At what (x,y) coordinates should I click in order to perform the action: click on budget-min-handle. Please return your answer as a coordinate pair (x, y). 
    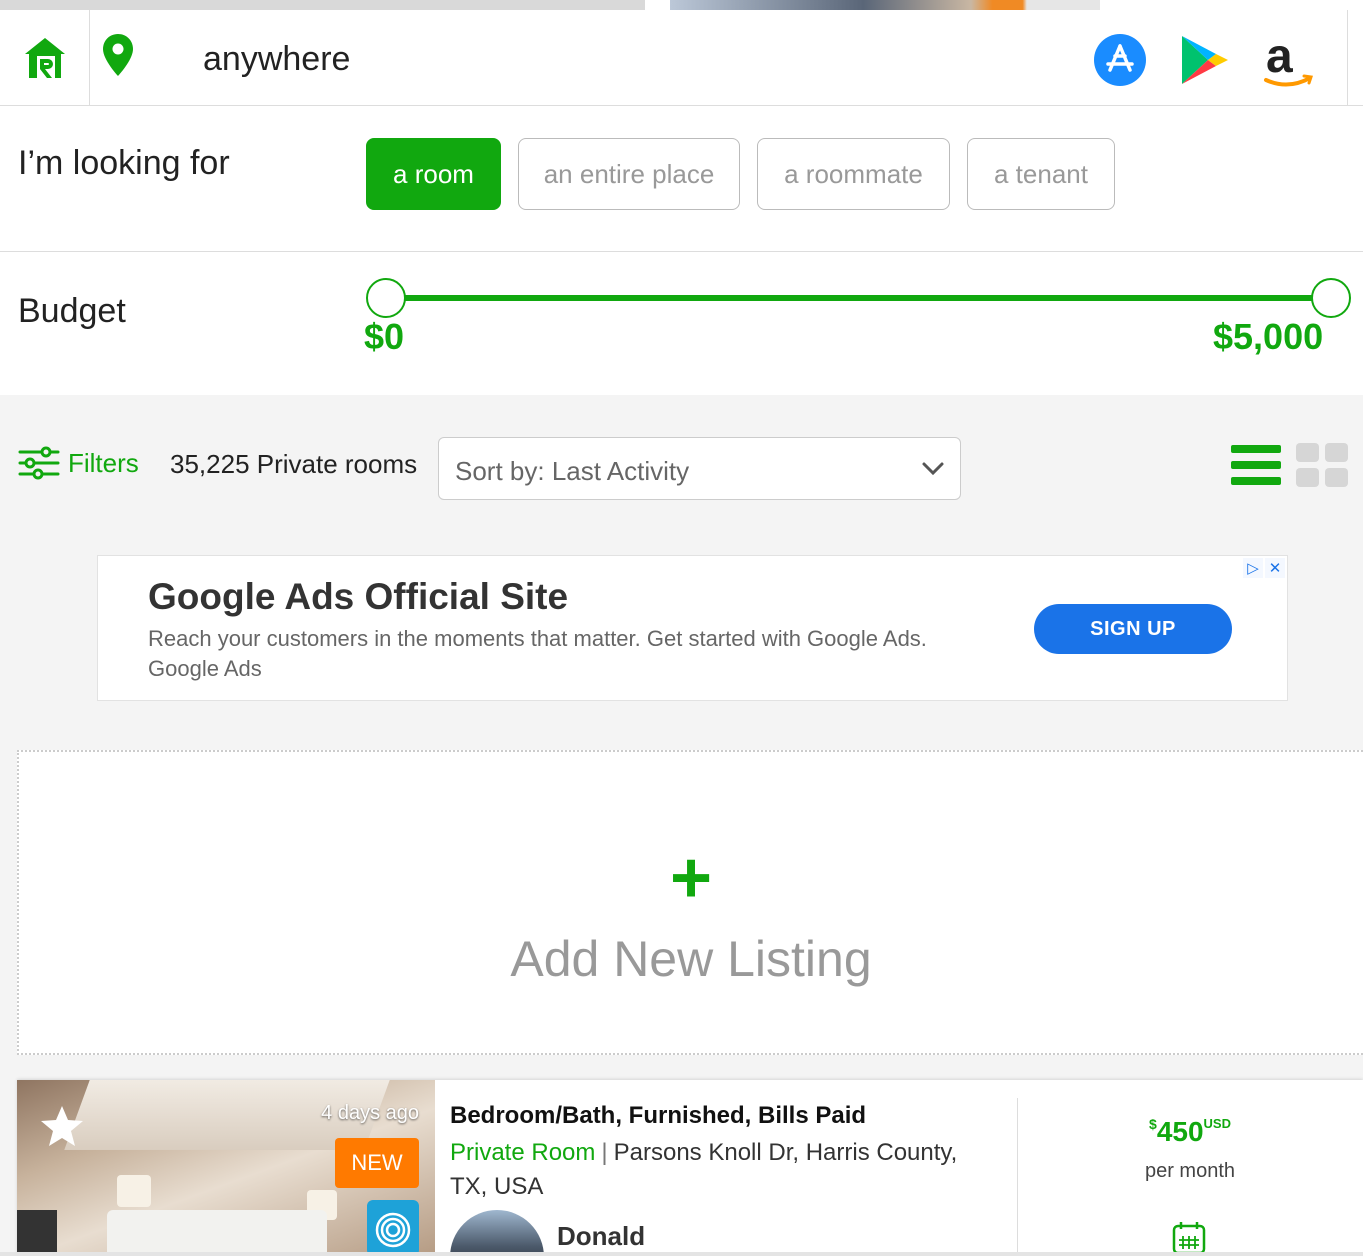
    Looking at the image, I should click on (386, 298).